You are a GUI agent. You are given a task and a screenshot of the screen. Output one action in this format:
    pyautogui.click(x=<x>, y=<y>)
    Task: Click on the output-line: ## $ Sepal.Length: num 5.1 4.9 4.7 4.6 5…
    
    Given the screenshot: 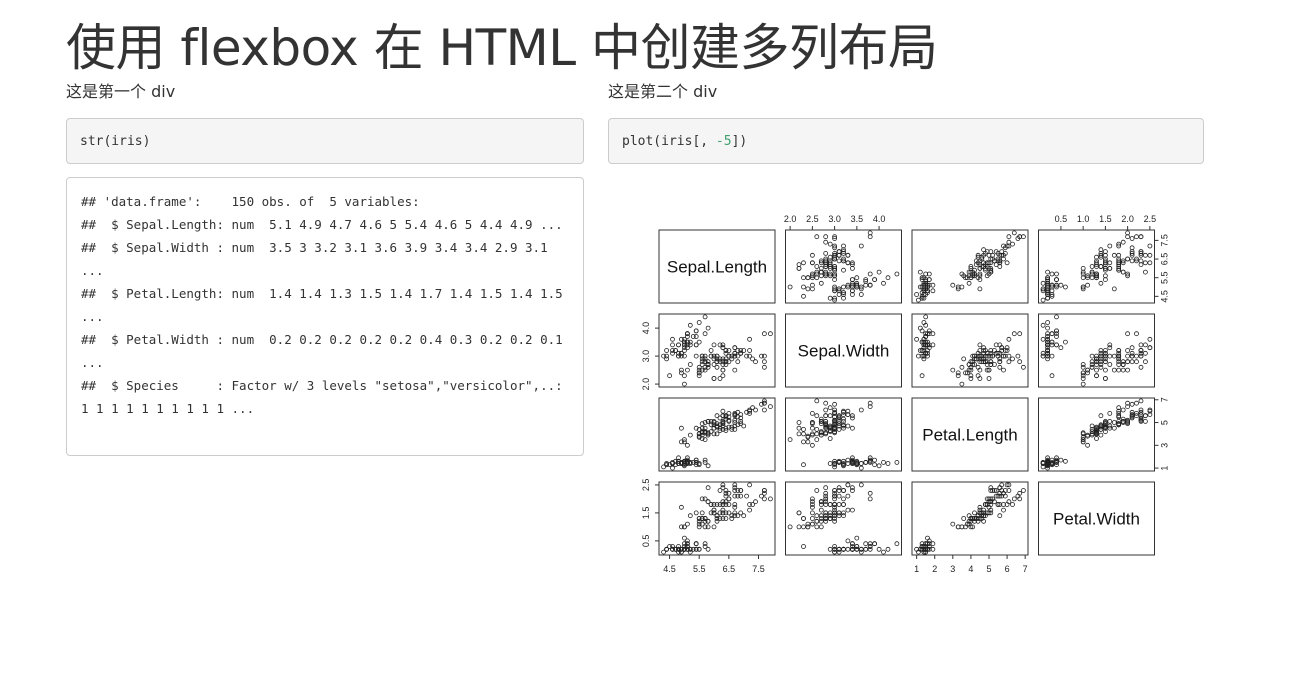 What is the action you would take?
    pyautogui.click(x=322, y=224)
    